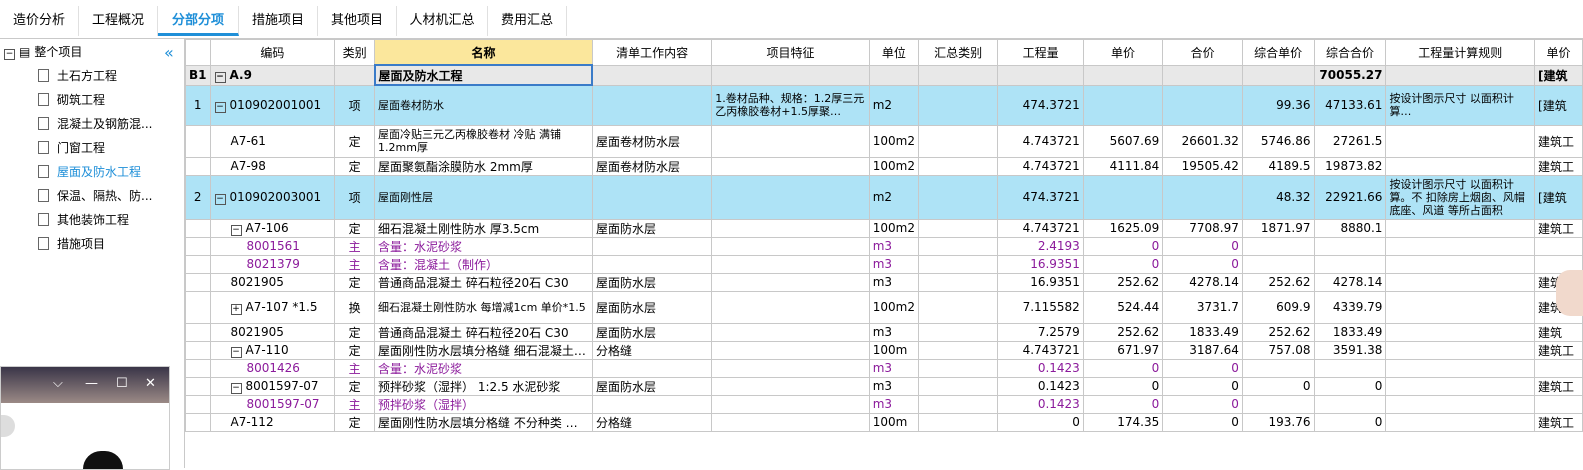 The width and height of the screenshot is (1583, 470). Describe the element at coordinates (71, 244) in the screenshot. I see `tree-item: 措施项目` at that location.